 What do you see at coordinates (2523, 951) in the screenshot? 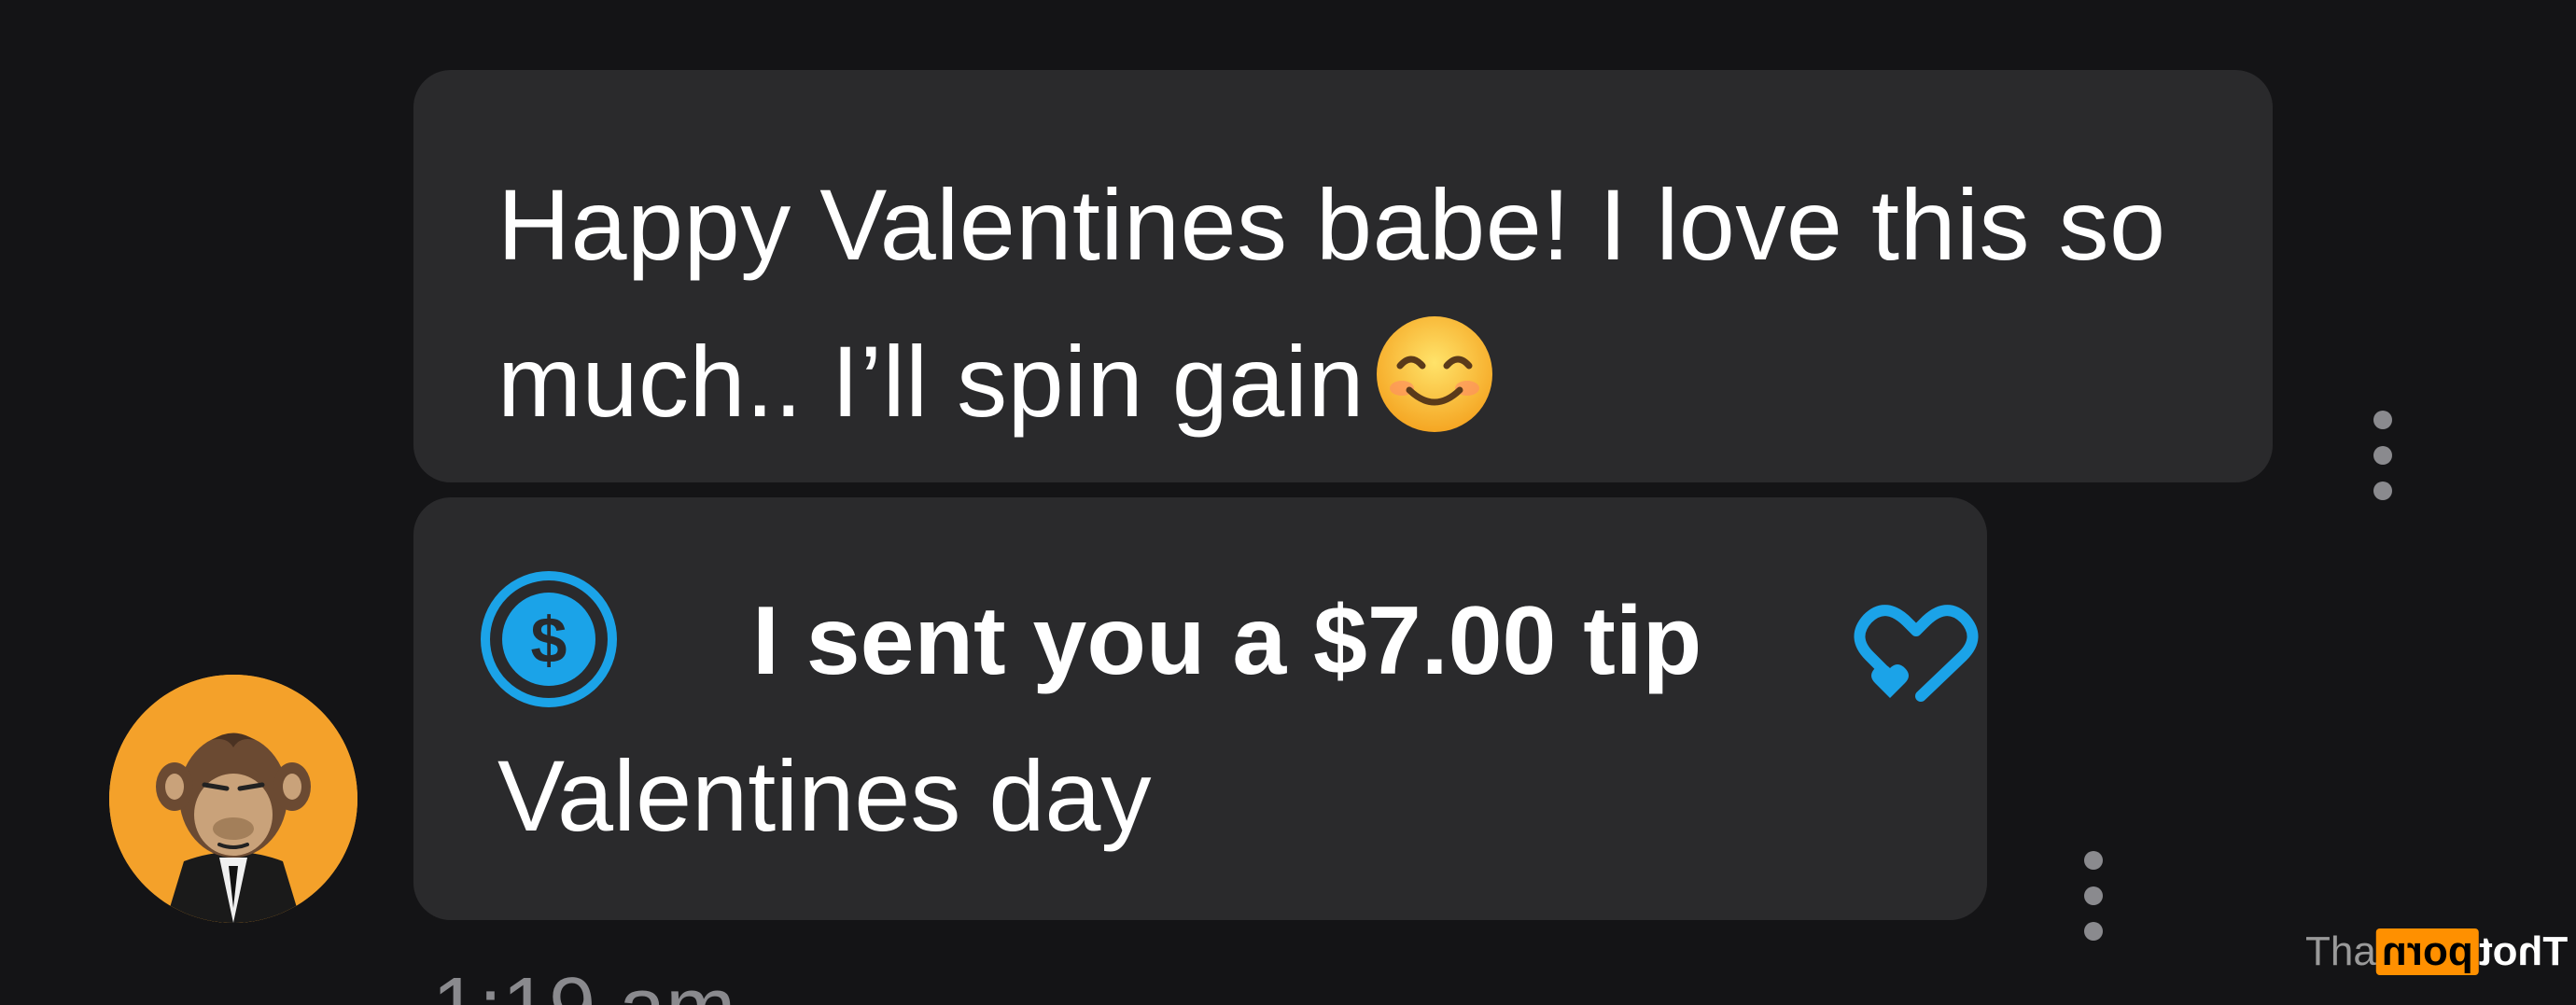
I see `watermark-suffix: Thot` at bounding box center [2523, 951].